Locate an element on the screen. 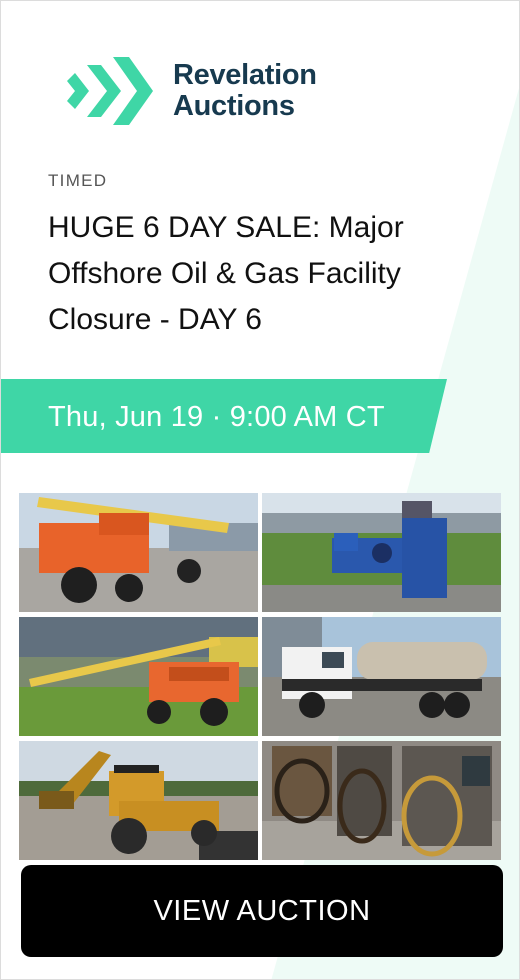 The width and height of the screenshot is (520, 980). chevron-logo-icon is located at coordinates (110, 91).